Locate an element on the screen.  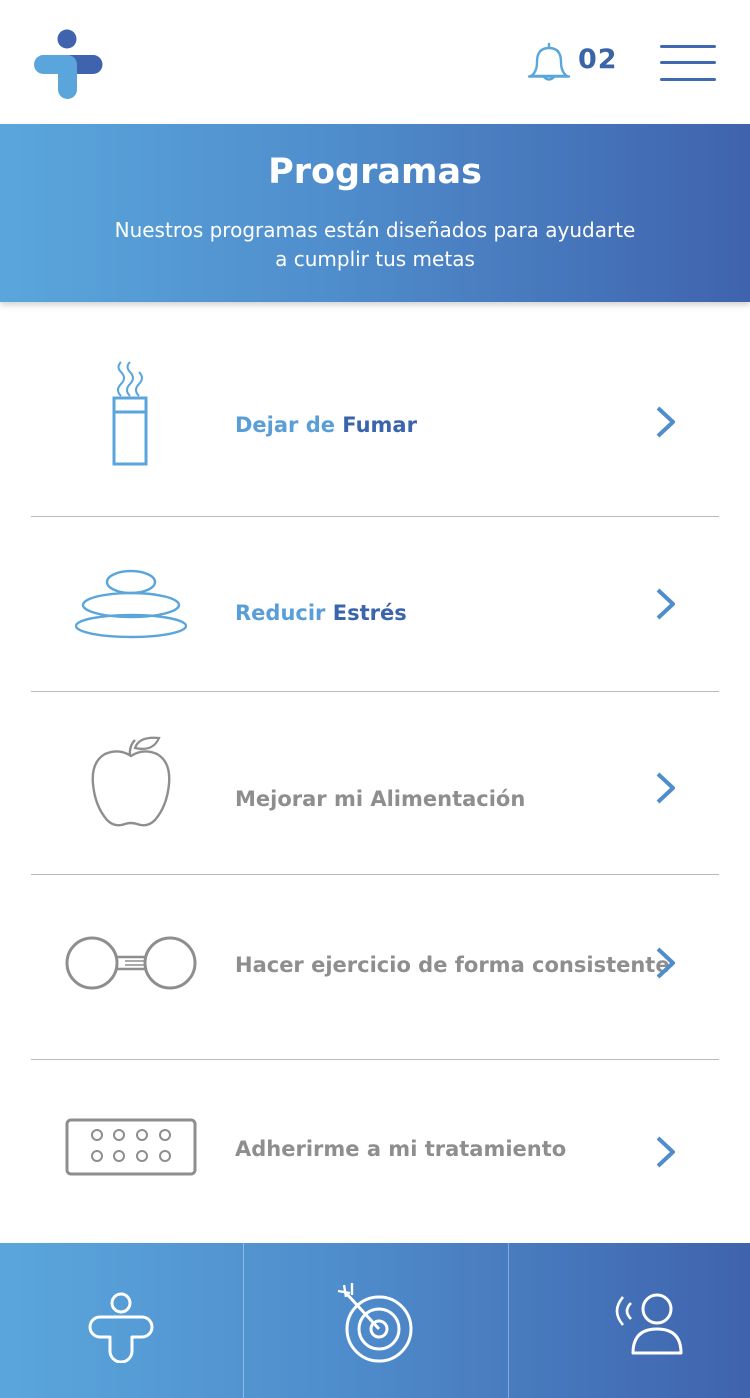
program-item-reduce-stress: Reducir Estrés is located at coordinates (375, 604).